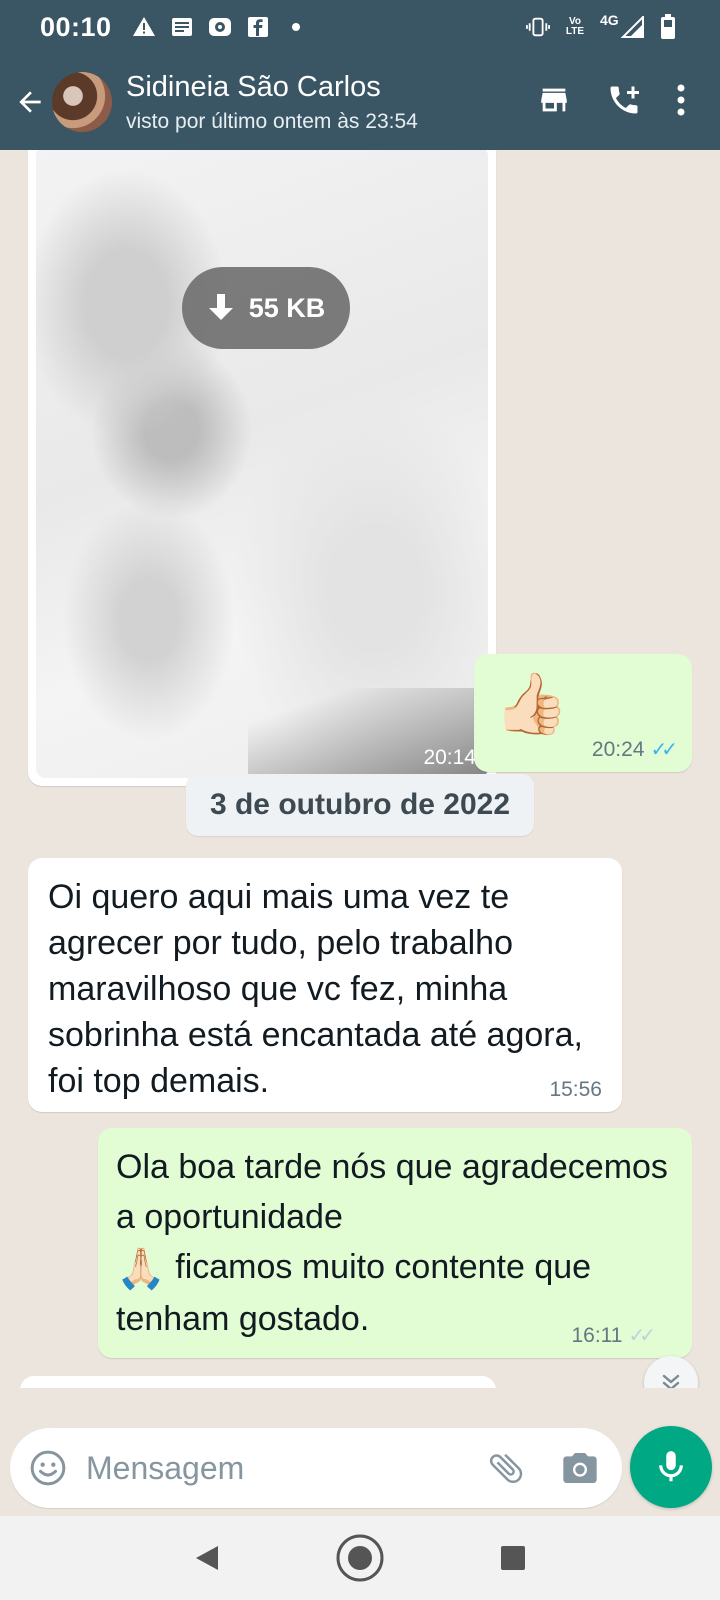  I want to click on add-call-icon, so click(624, 99).